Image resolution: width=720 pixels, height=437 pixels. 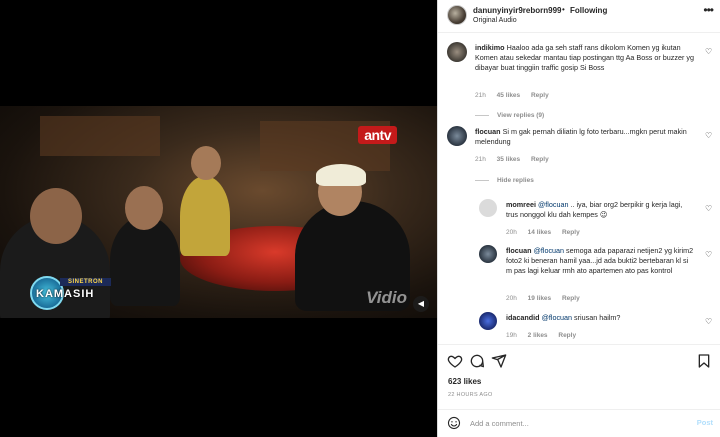 What do you see at coordinates (509, 159) in the screenshot?
I see `comment-likes: 35 likes` at bounding box center [509, 159].